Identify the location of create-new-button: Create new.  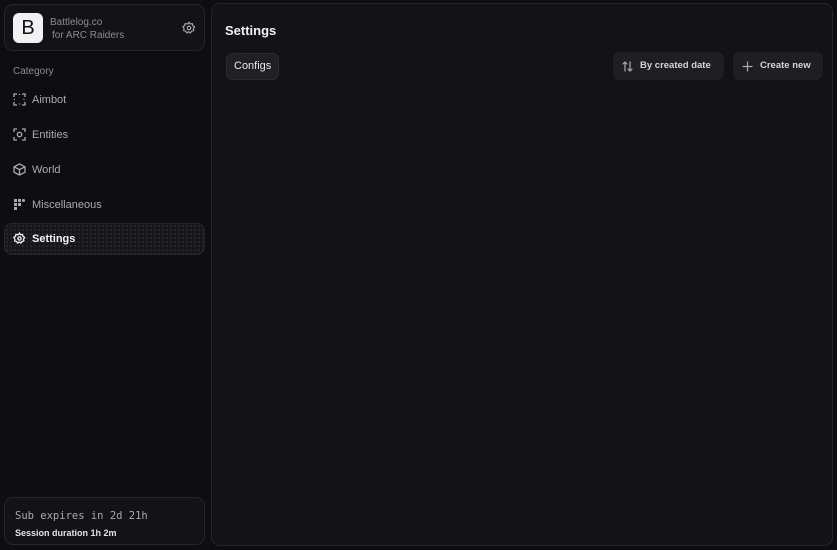
(778, 66).